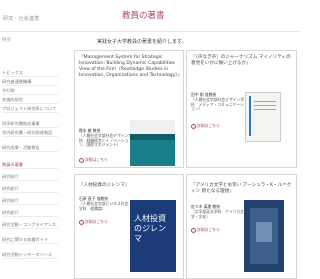 The width and height of the screenshot is (320, 279). I want to click on book-author: 田中 剛 准教授 （人間社会学部社会デザイン学科 メディア・コミュニケーション）, so click(218, 102).